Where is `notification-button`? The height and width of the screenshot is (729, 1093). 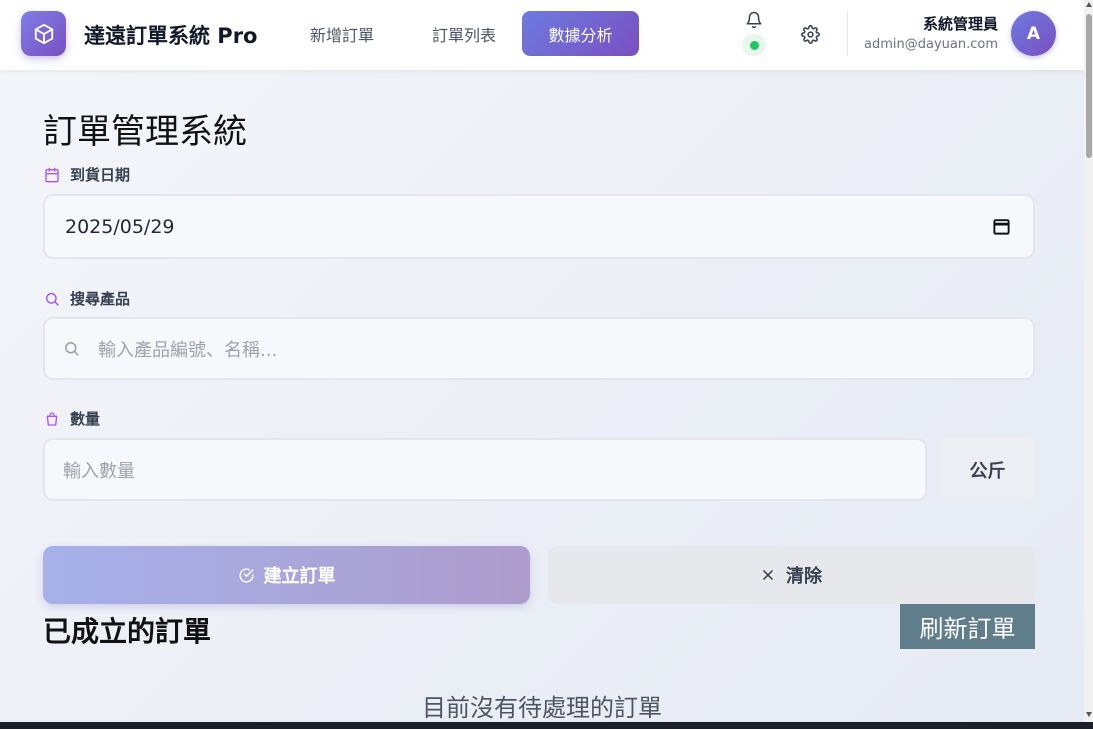 notification-button is located at coordinates (754, 20).